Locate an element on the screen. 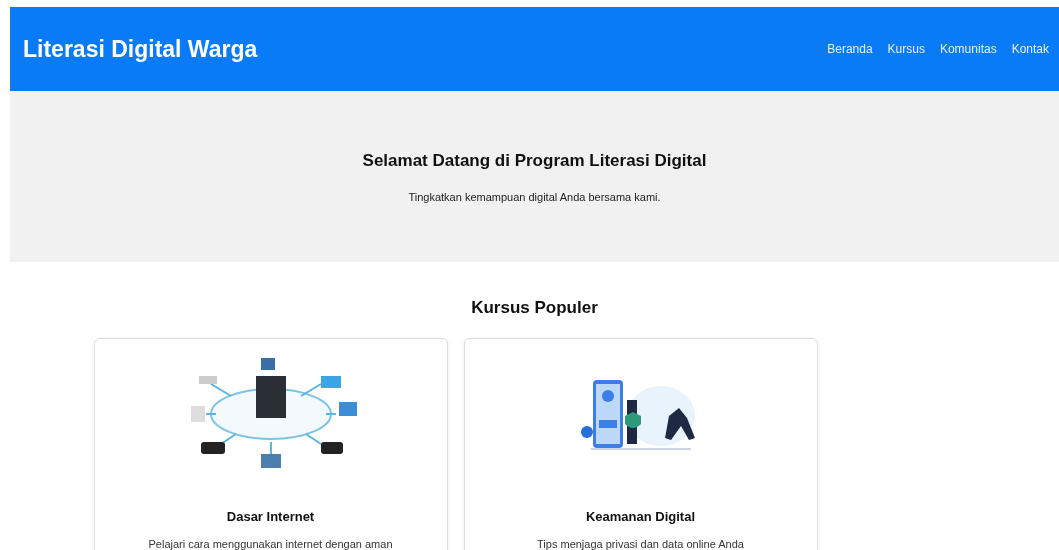 The image size is (1059, 550). hero-subtitle: Tingkatkan kemampuan digital Anda bersama kami. is located at coordinates (534, 196).